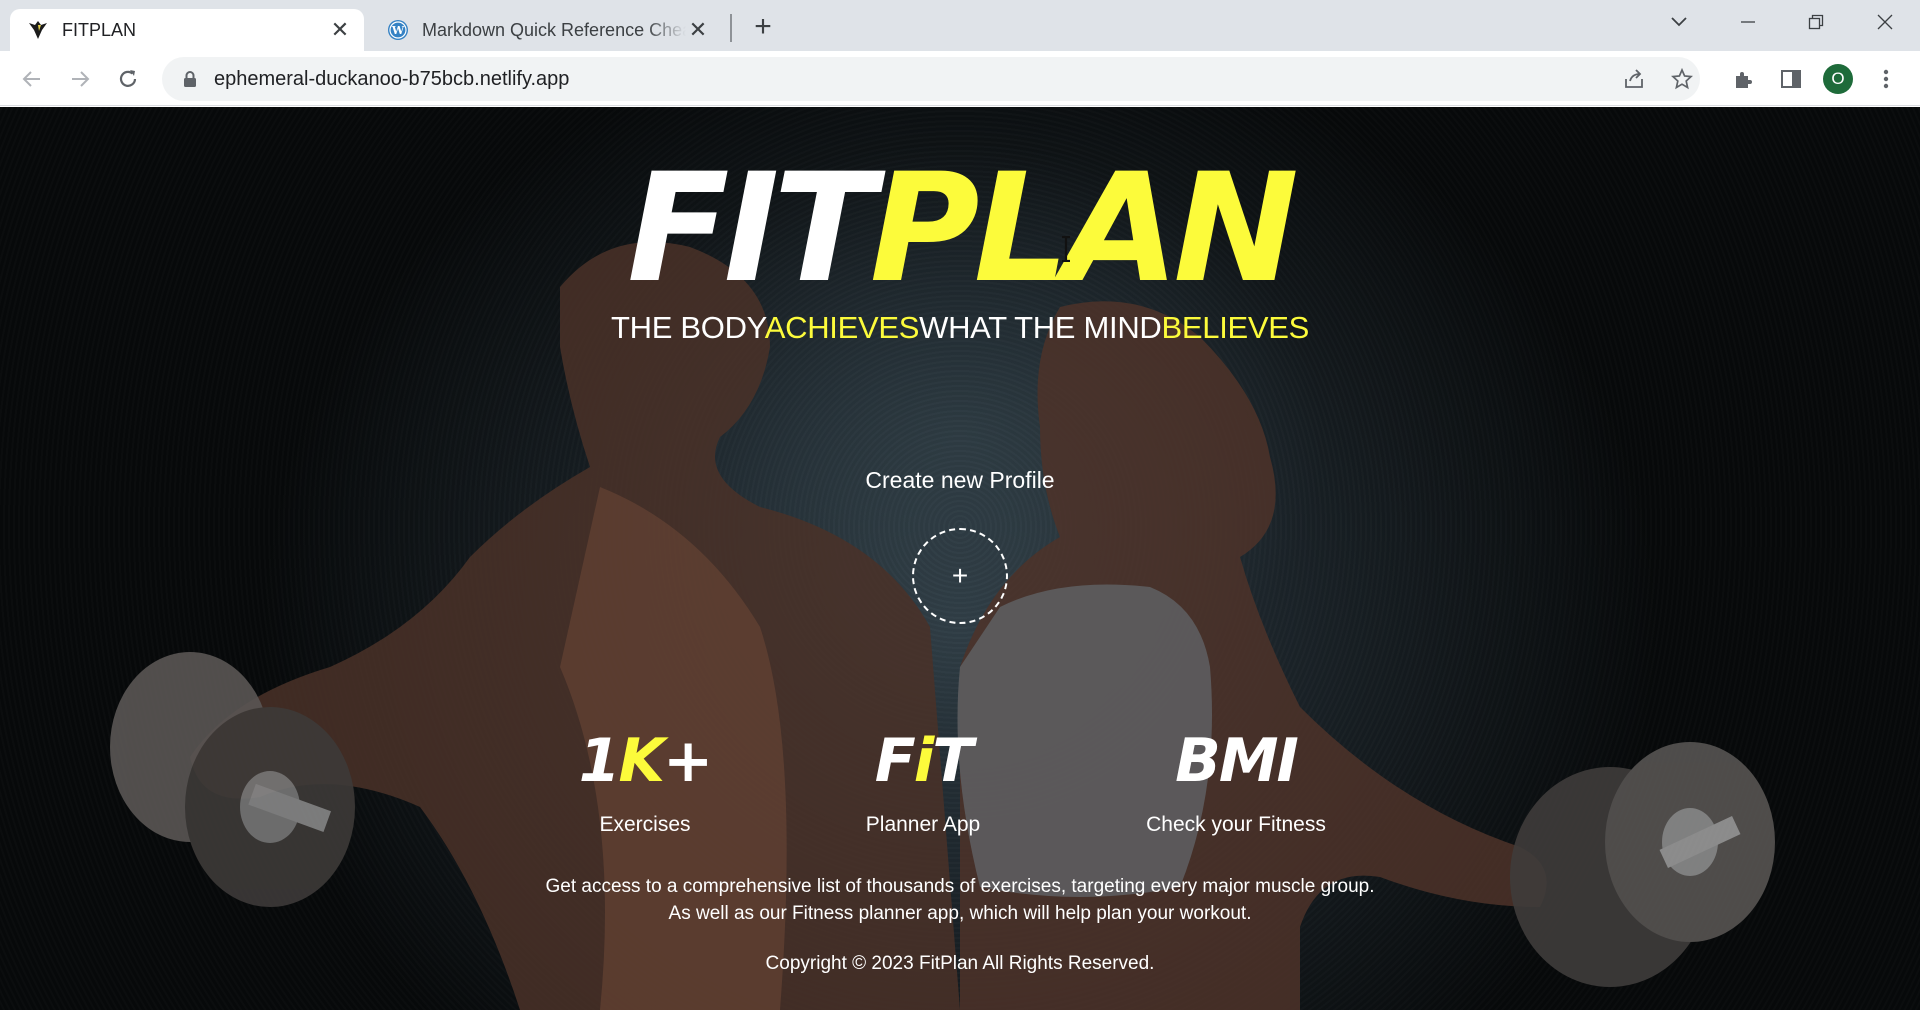 This screenshot has height=1010, width=1920. I want to click on stat-label: Exercises, so click(645, 824).